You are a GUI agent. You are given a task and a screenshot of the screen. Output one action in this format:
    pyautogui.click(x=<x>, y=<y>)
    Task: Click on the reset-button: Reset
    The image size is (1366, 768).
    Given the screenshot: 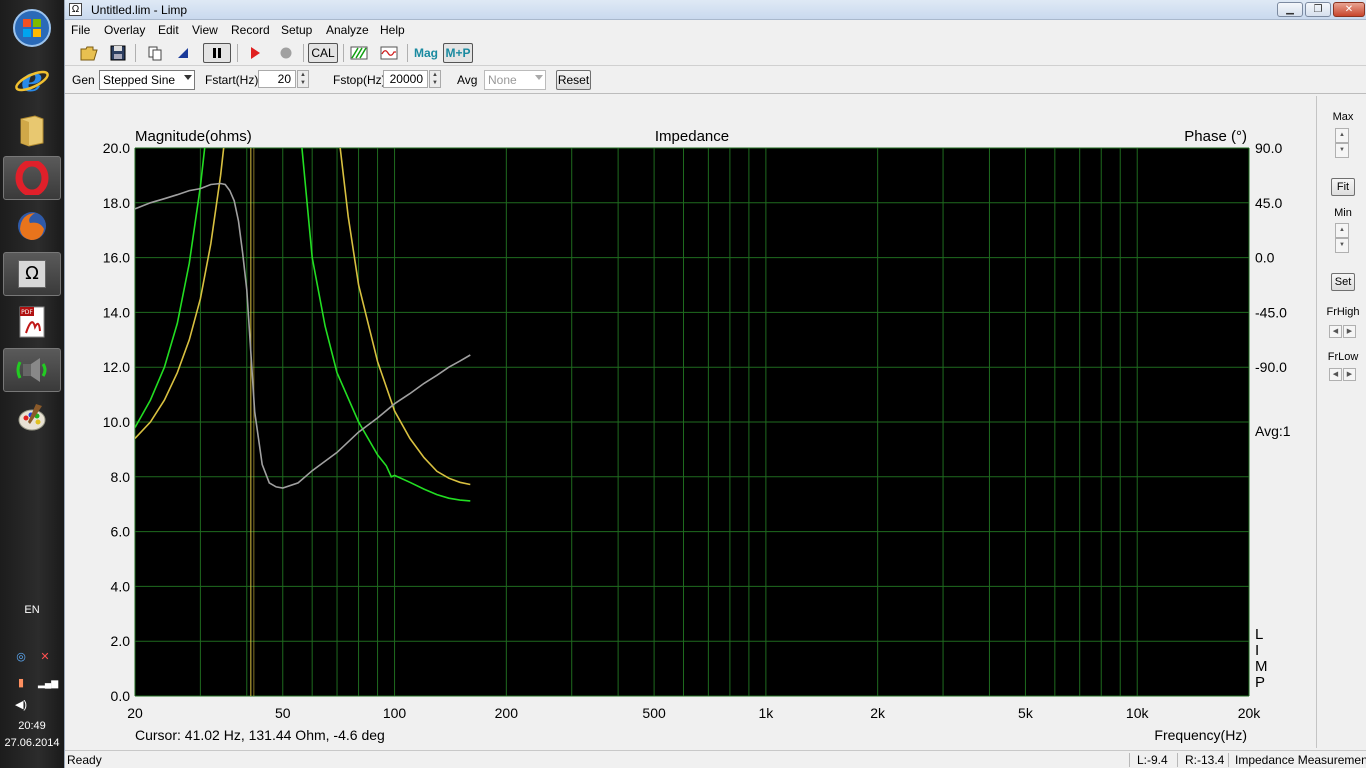 What is the action you would take?
    pyautogui.click(x=573, y=80)
    